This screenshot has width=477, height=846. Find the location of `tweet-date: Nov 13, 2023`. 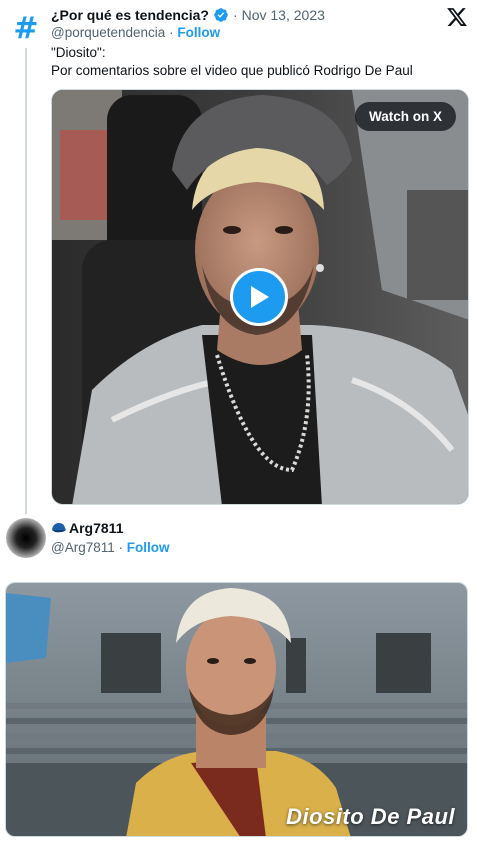

tweet-date: Nov 13, 2023 is located at coordinates (283, 15).